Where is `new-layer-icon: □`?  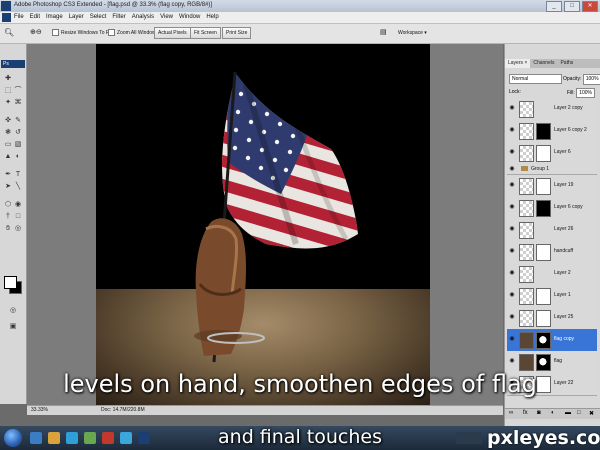
new-layer-icon: □ is located at coordinates (579, 413).